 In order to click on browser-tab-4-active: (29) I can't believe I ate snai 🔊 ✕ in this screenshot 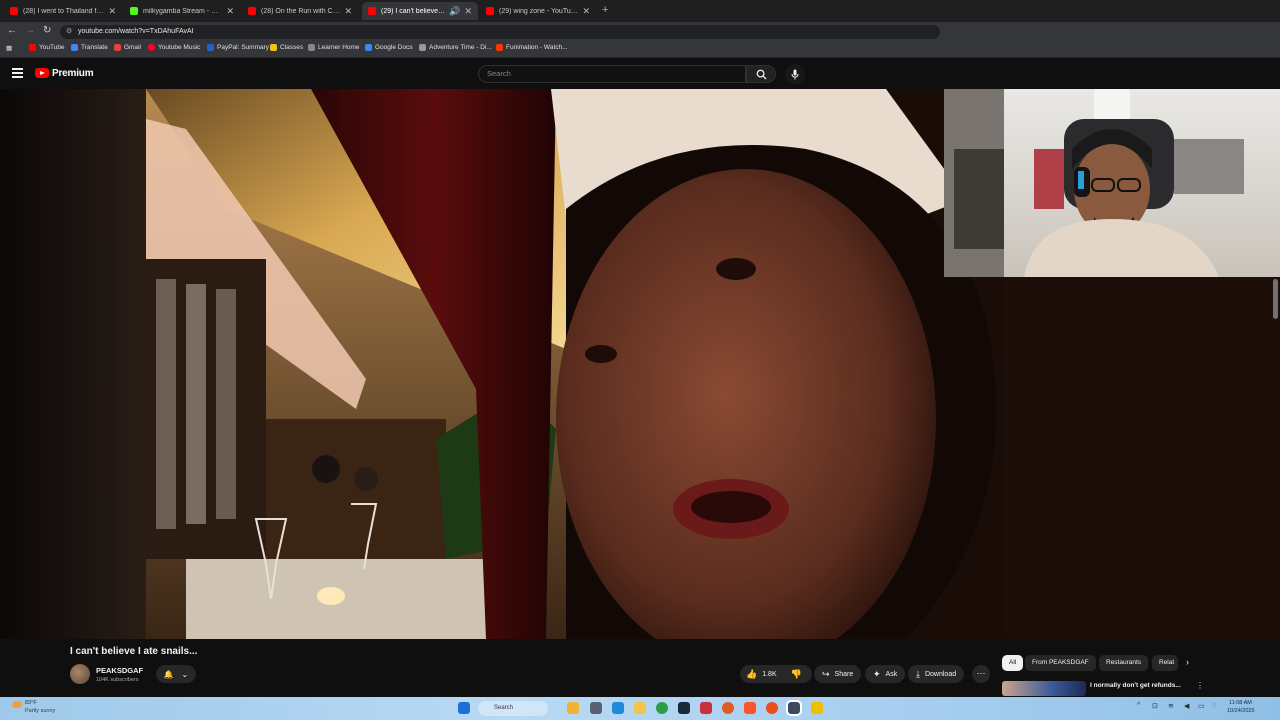, I will do `click(420, 11)`.